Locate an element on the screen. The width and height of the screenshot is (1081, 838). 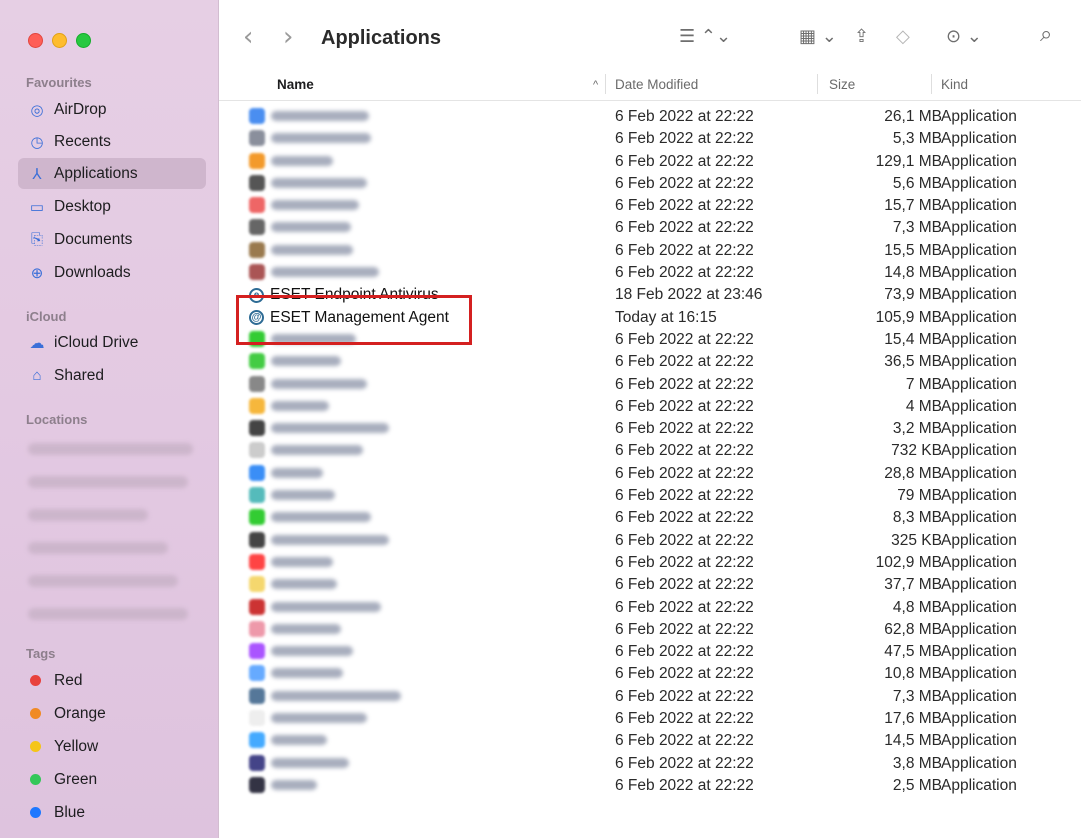
table-row: 6 Feb 2022 at 22:22 15,7 MB Application is located at coordinates (650, 205).